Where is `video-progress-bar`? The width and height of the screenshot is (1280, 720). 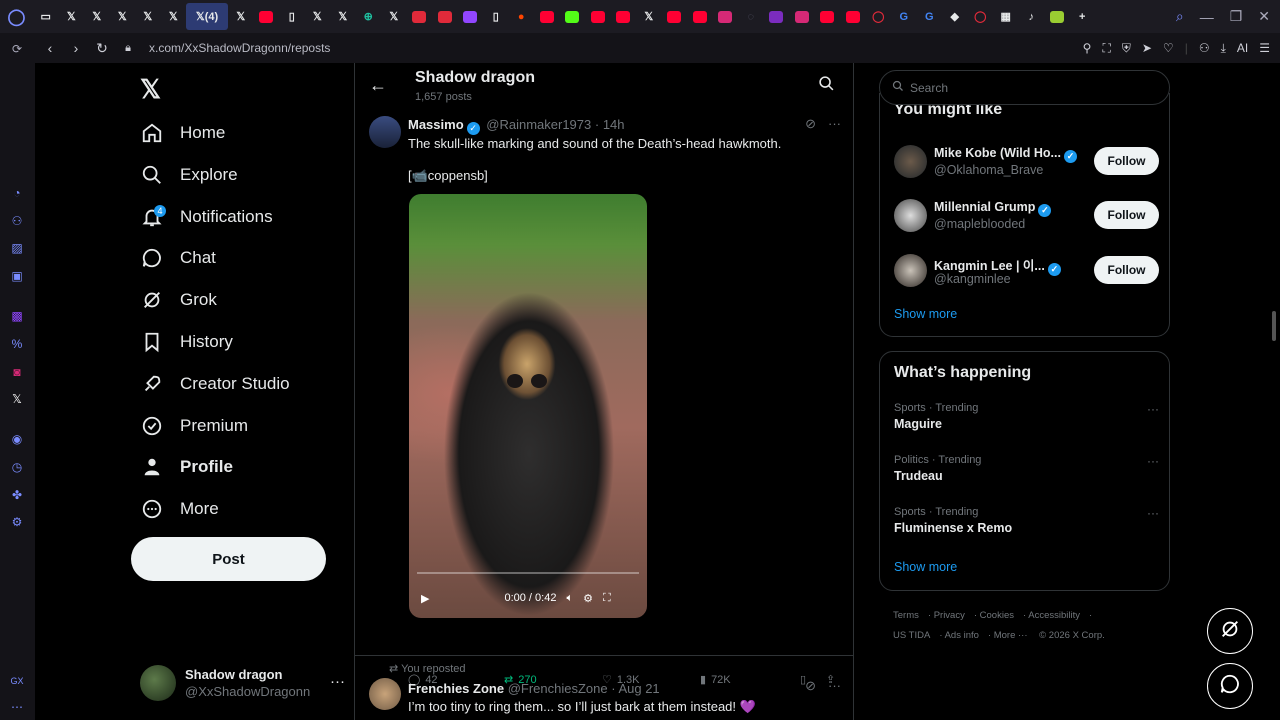
video-progress-bar is located at coordinates (528, 573).